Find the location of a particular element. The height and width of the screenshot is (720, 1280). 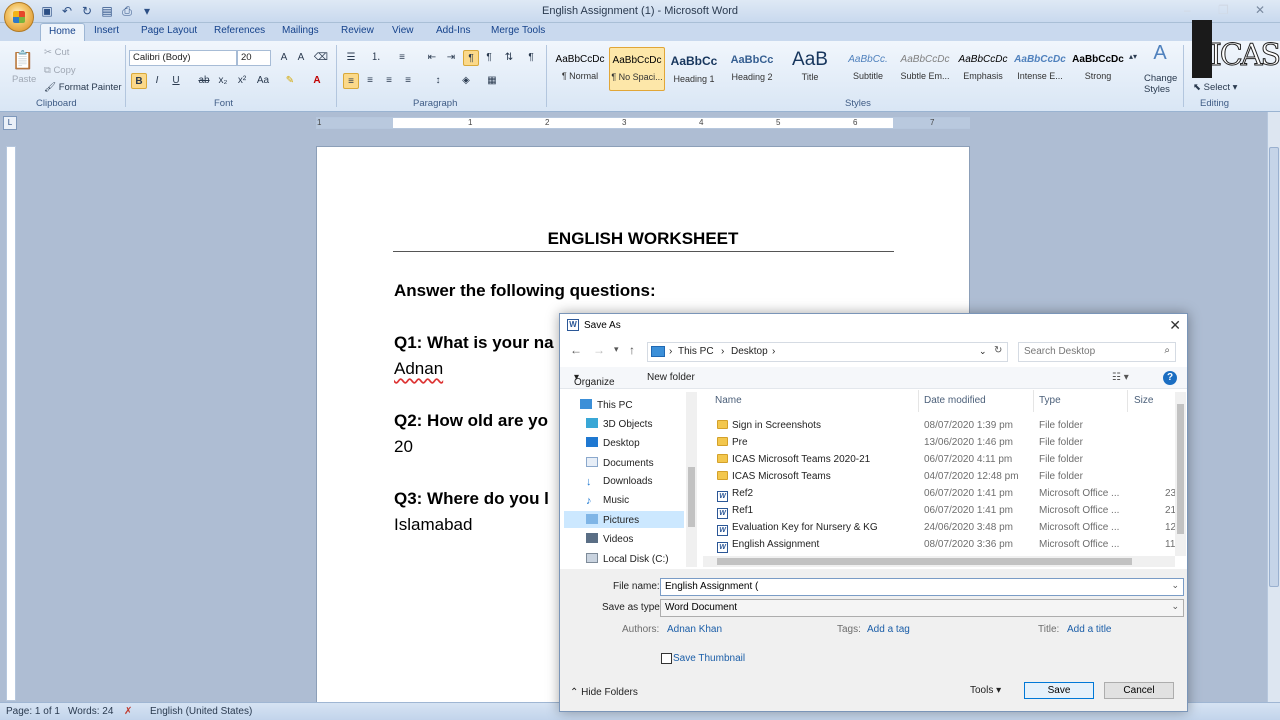

sort-icon: ⇅ is located at coordinates (509, 58).